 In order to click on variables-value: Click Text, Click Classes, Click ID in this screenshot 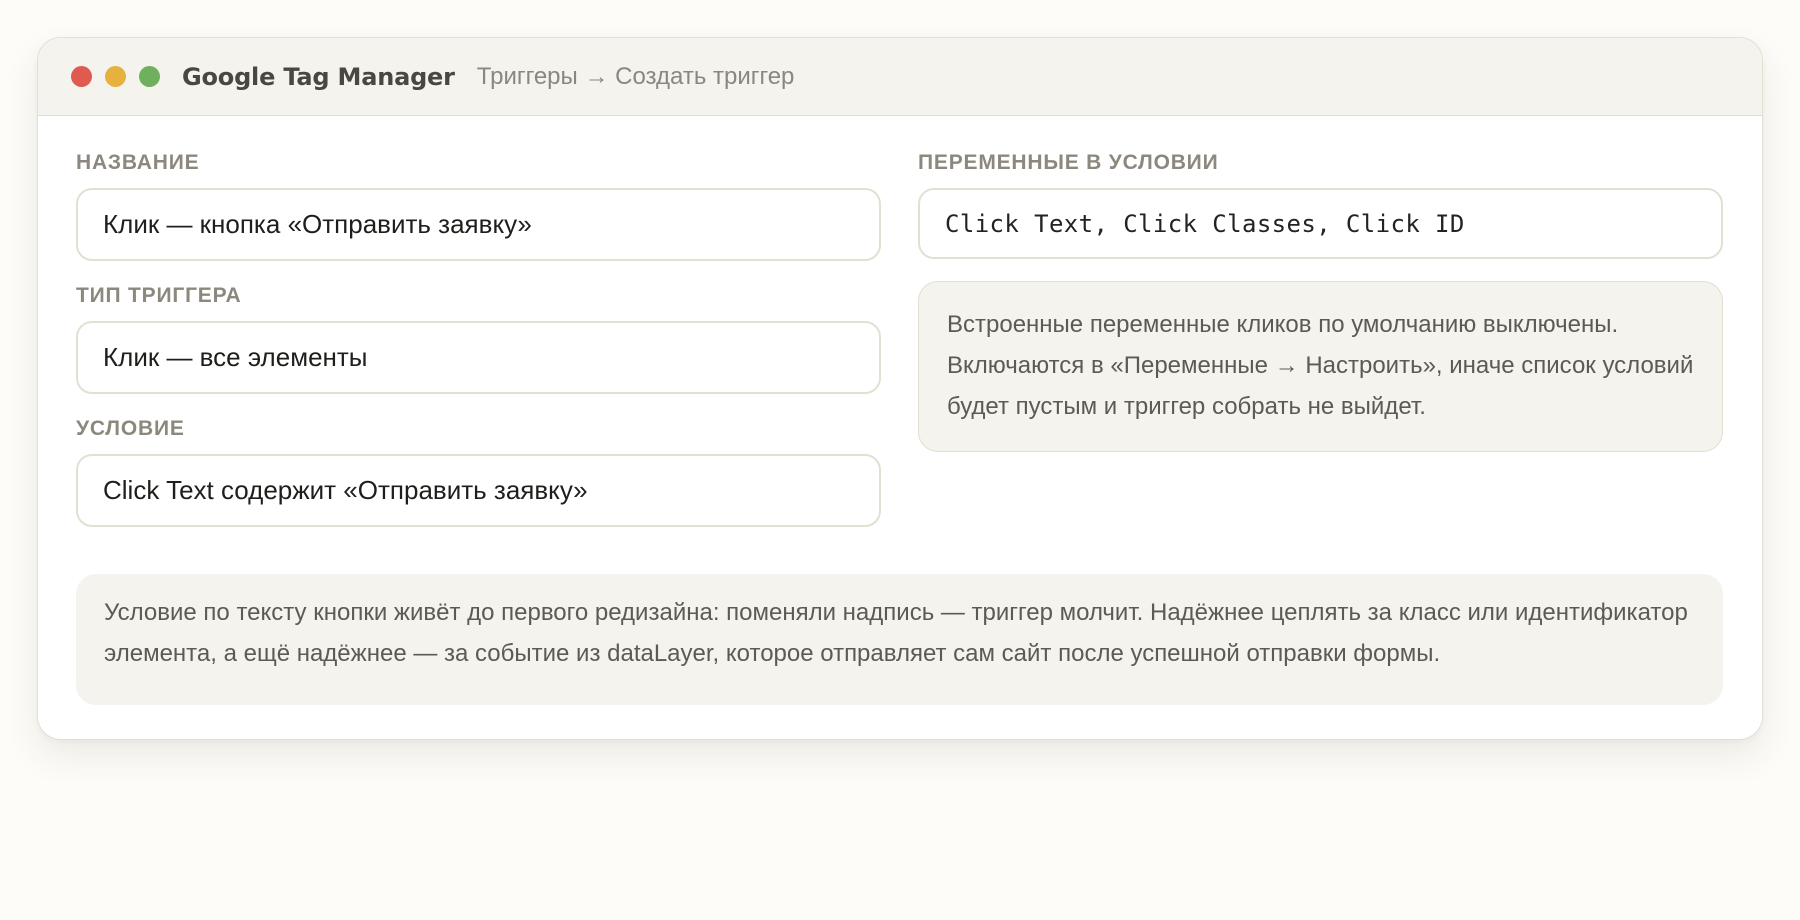, I will do `click(1205, 223)`.